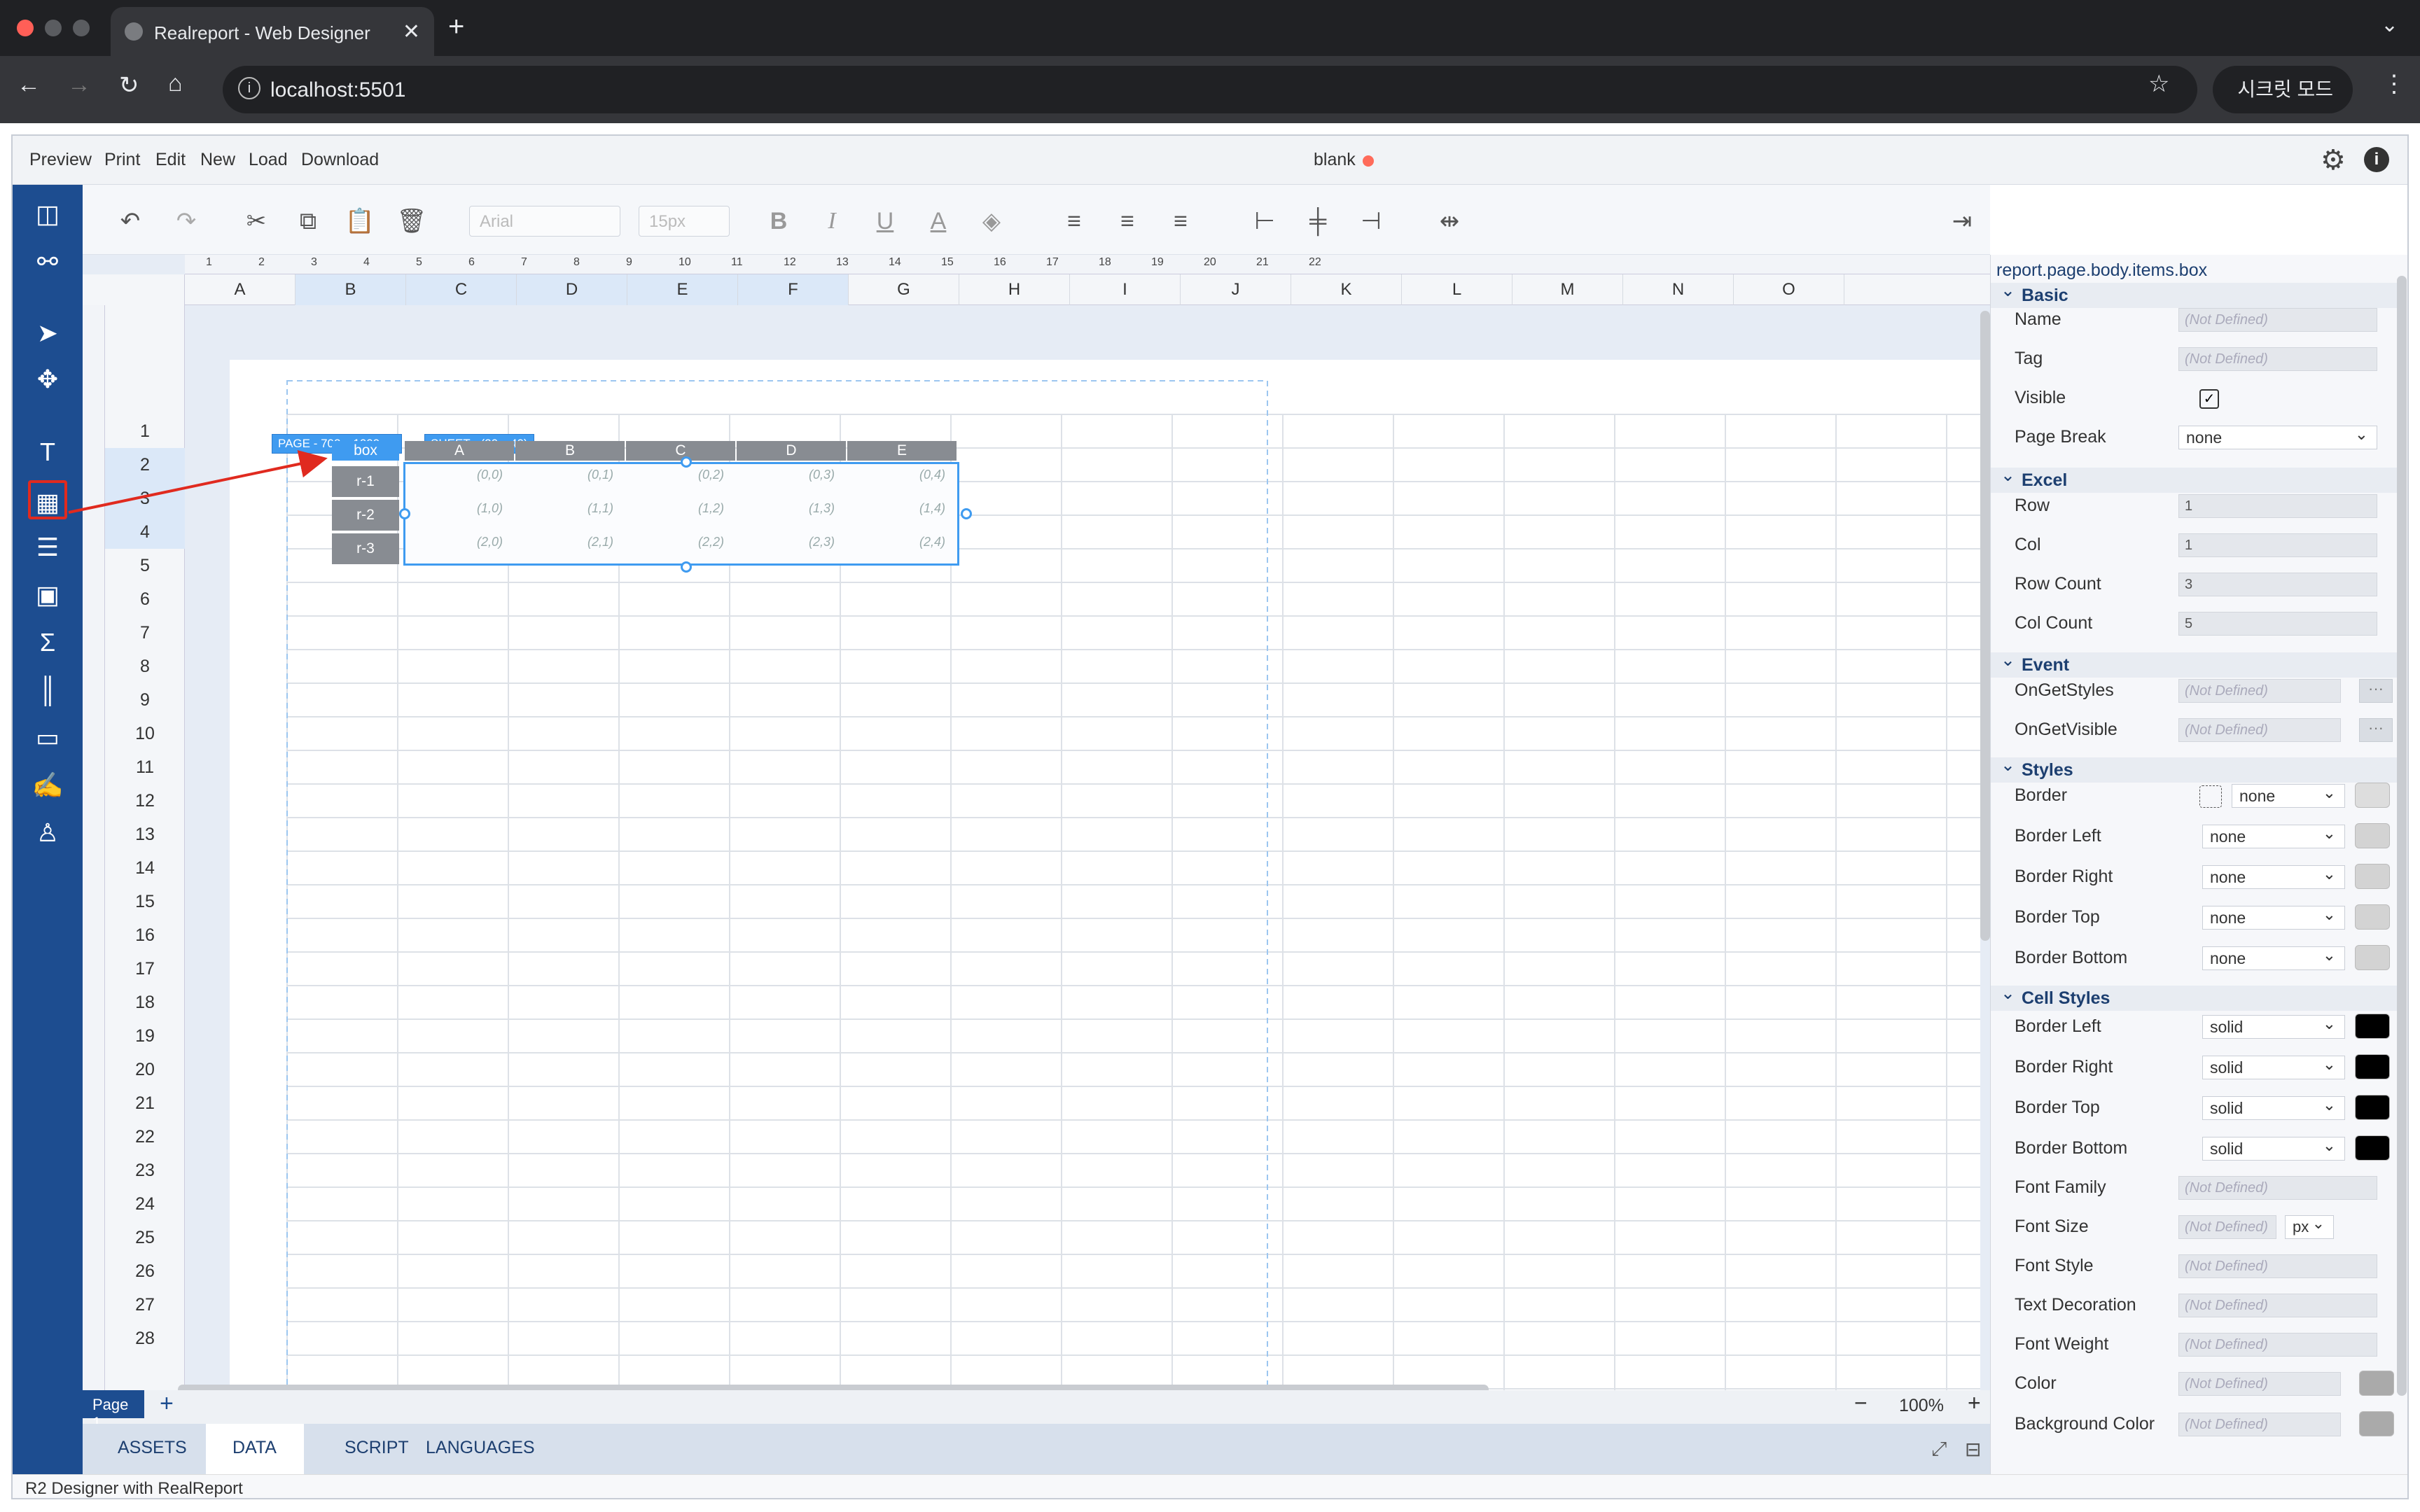  I want to click on expand-icon: ⤢, so click(1939, 1449).